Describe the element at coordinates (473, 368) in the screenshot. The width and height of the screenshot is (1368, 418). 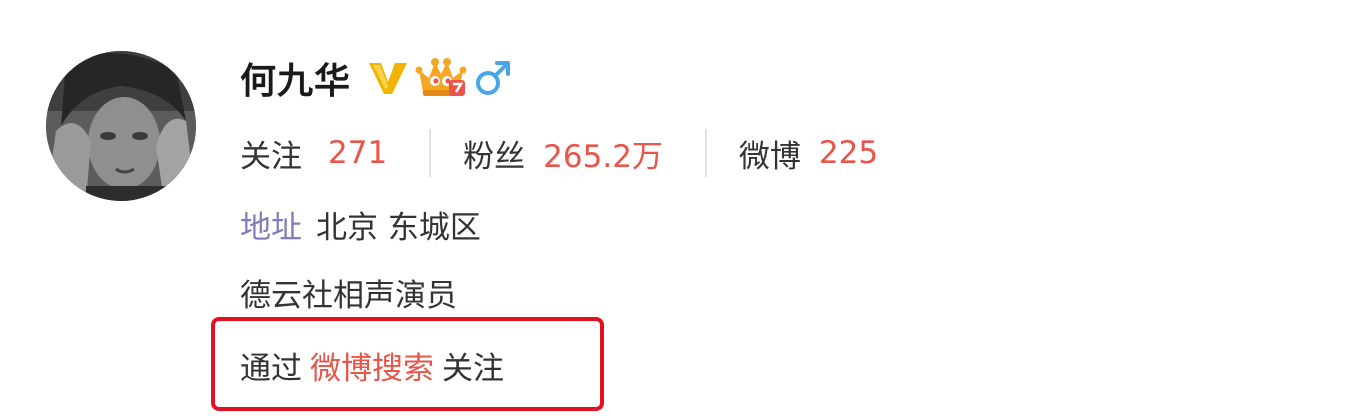
I see `follow-source-suffix: 关注` at that location.